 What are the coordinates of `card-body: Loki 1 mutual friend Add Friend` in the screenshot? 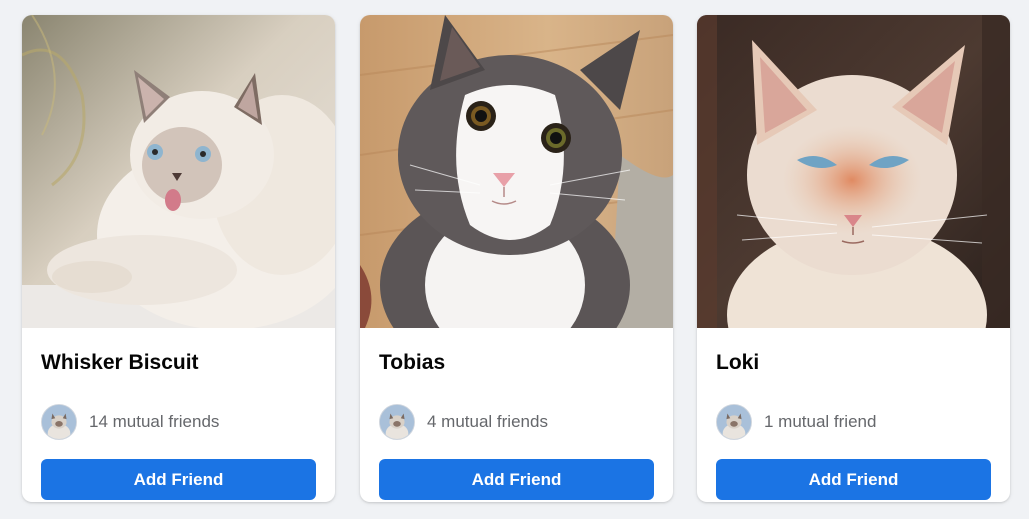 It's located at (853, 415).